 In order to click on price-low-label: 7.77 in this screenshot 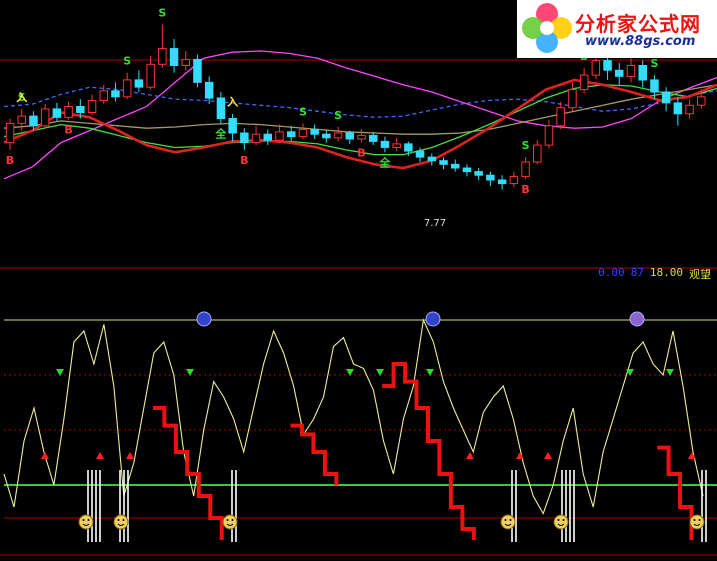, I will do `click(435, 223)`.